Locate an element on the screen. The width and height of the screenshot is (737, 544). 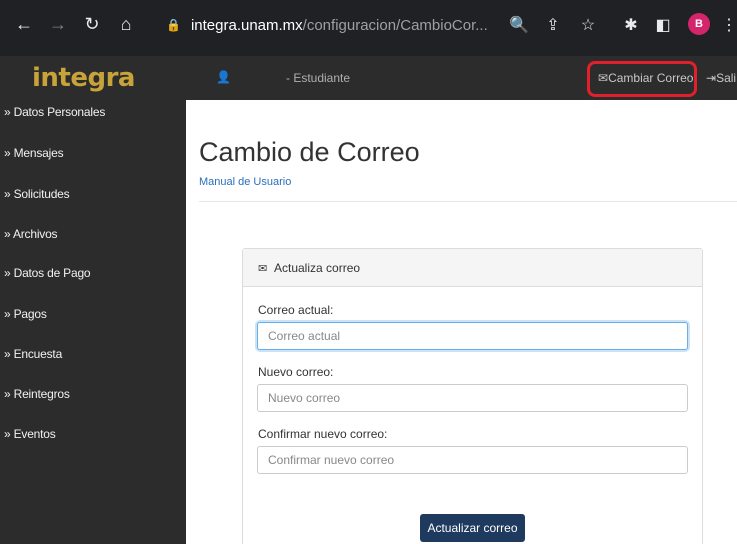
current-email-label: Correo actual: is located at coordinates (296, 310).